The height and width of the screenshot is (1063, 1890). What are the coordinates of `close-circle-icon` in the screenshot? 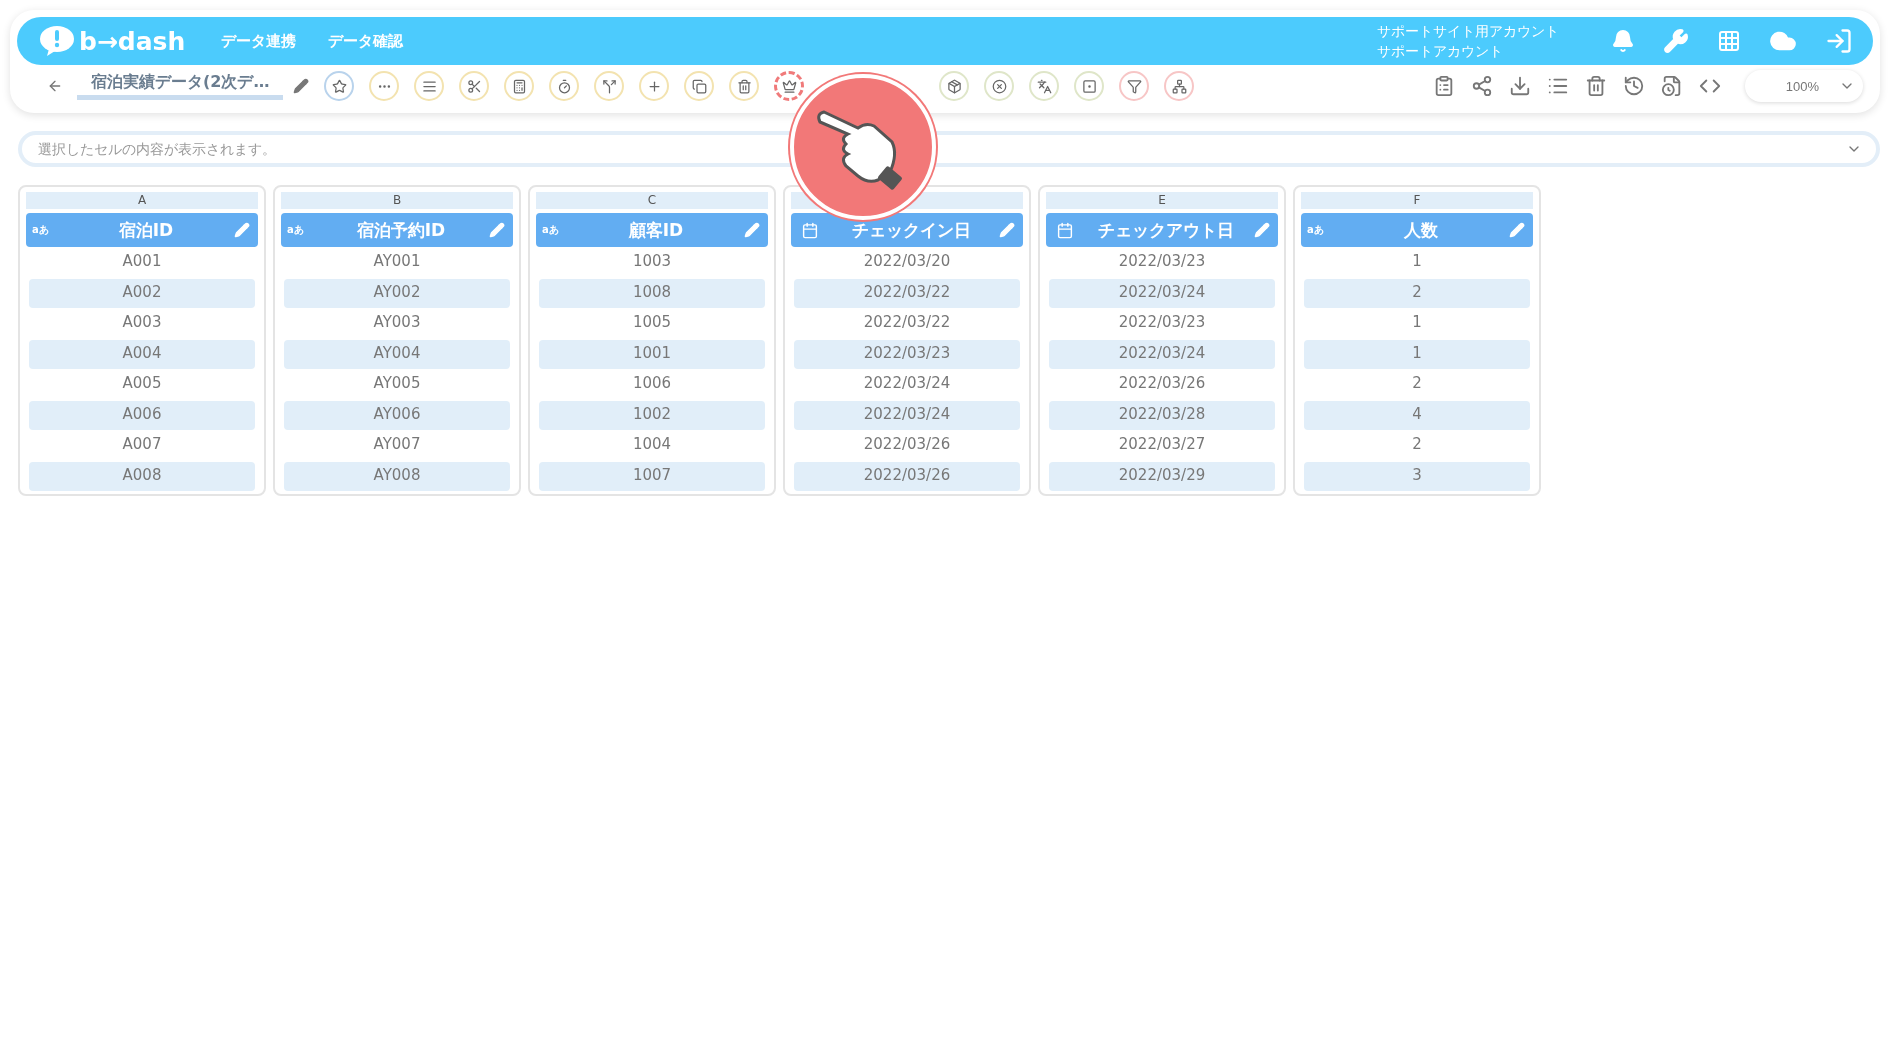 It's located at (999, 86).